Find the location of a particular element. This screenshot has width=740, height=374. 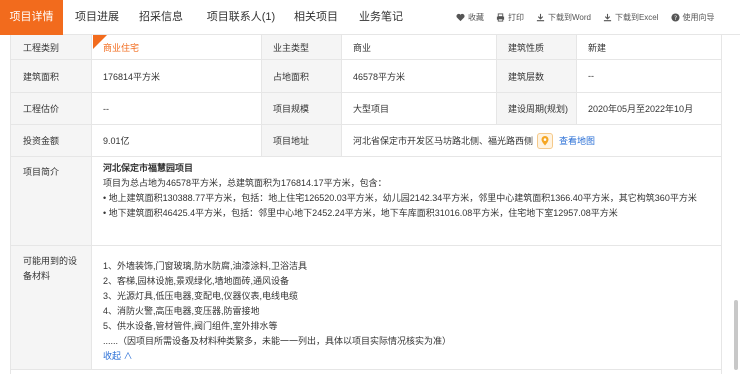

building-nature-label: 建筑性质 is located at coordinates (536, 47).